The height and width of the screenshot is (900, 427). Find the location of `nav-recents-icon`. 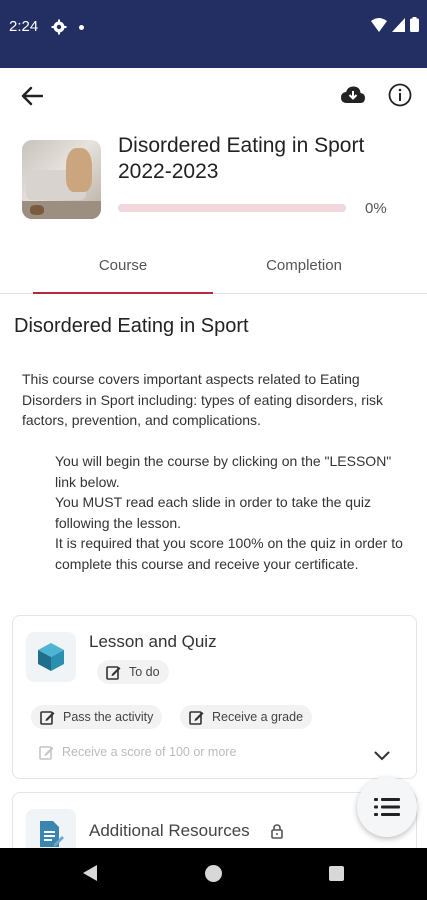

nav-recents-icon is located at coordinates (336, 873).